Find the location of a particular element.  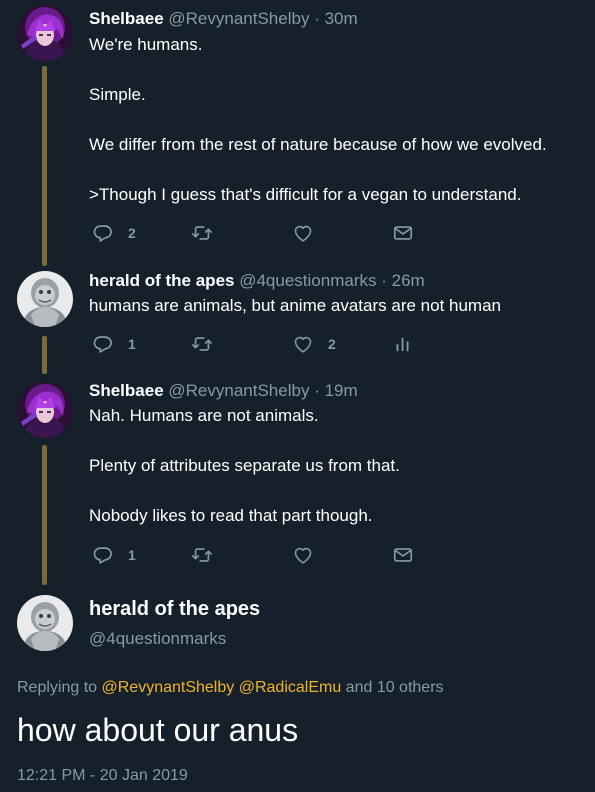

tweet-actions: 2 is located at coordinates (259, 233).